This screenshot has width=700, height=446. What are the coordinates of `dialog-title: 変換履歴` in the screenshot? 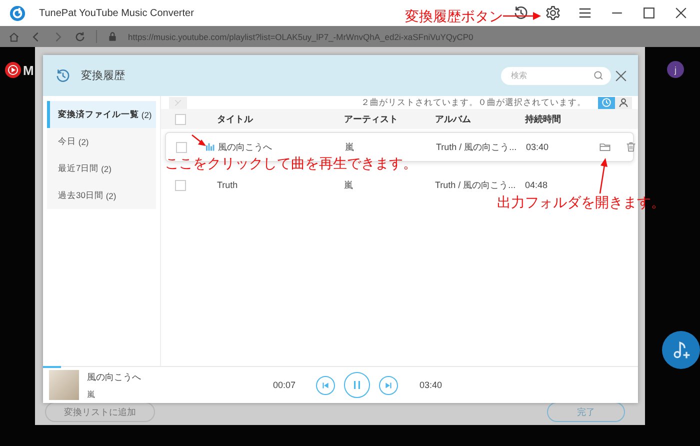 It's located at (103, 75).